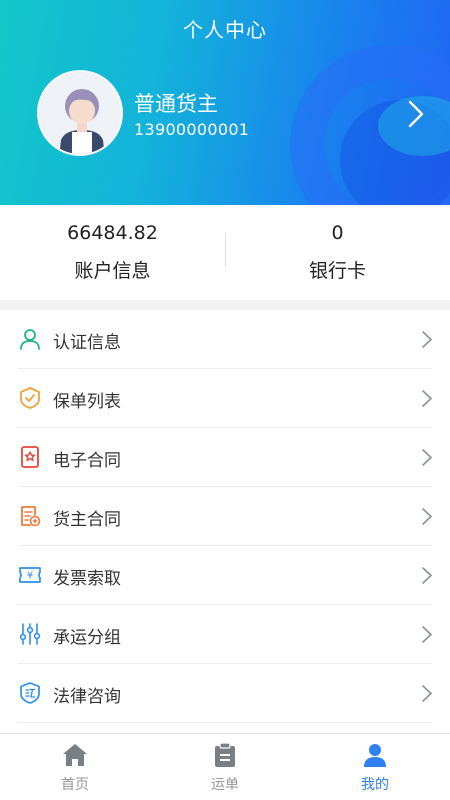 The image size is (450, 800). I want to click on account-info-label: 账户信息, so click(112, 271).